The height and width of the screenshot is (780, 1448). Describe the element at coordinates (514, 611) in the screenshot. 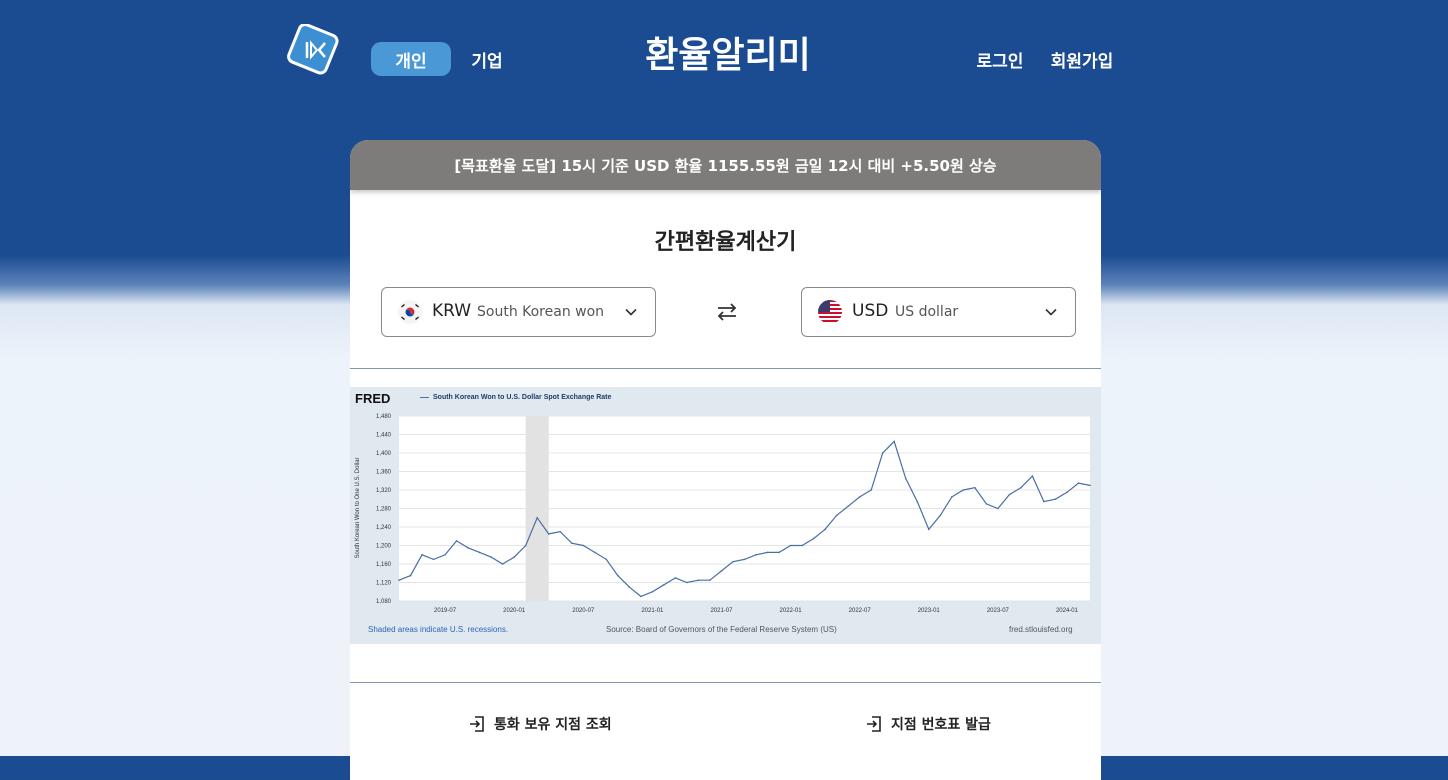

I see `x-tick-label: 2020-01` at that location.